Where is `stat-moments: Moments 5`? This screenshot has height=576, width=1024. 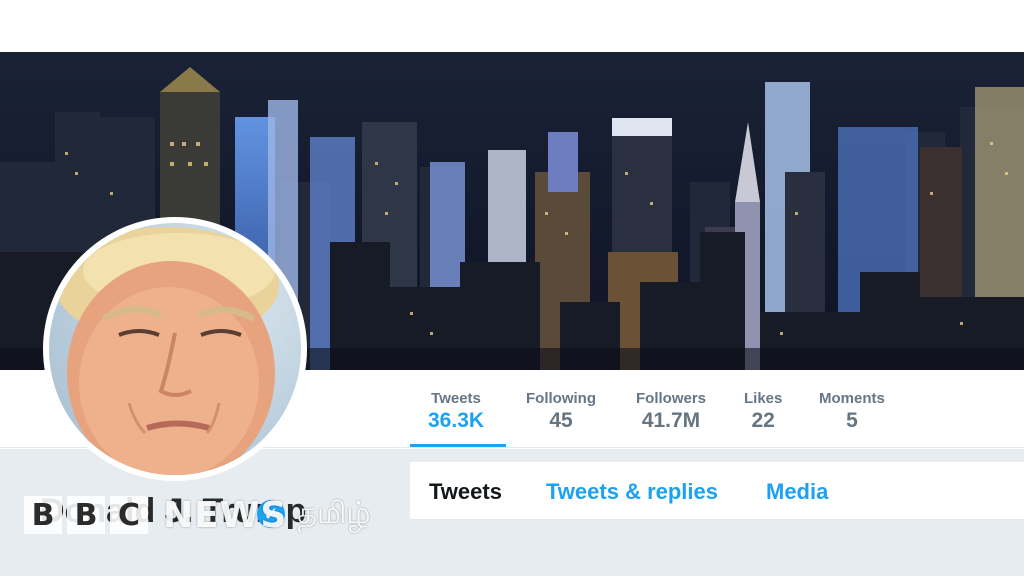 stat-moments: Moments 5 is located at coordinates (852, 411).